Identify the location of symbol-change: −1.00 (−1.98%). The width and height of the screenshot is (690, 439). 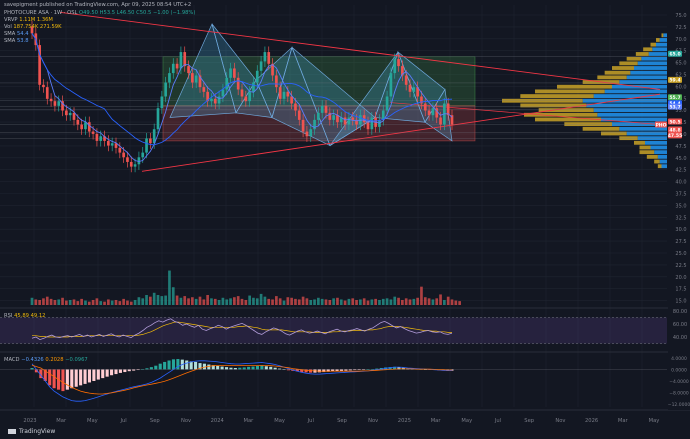
(174, 13).